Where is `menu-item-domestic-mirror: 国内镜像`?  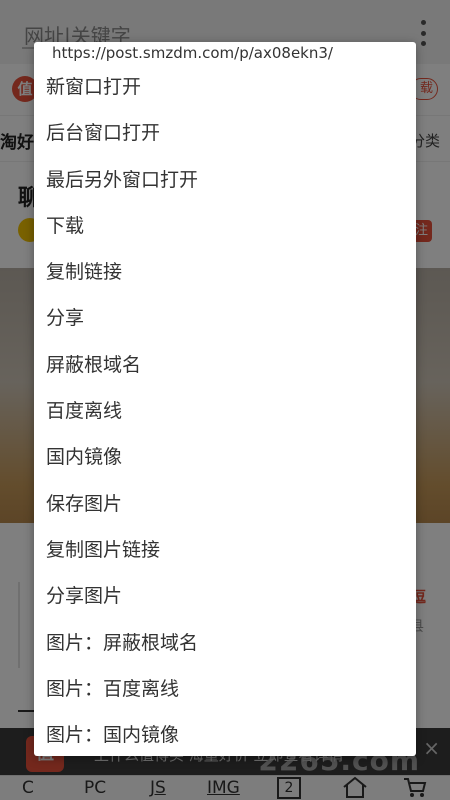 menu-item-domestic-mirror: 国内镜像 is located at coordinates (225, 457).